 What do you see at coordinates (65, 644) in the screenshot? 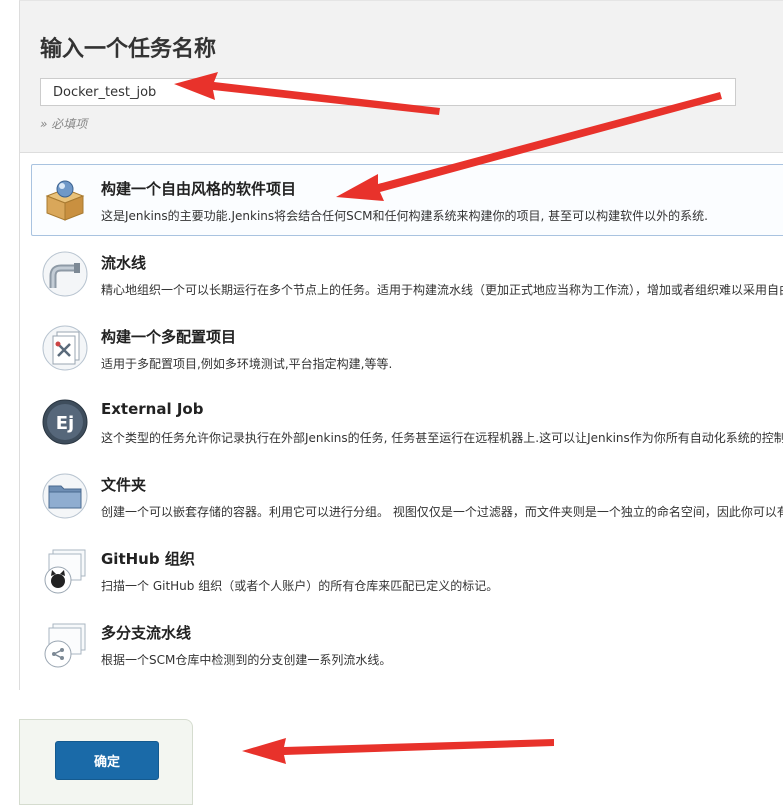
I see `multibranch-icon` at bounding box center [65, 644].